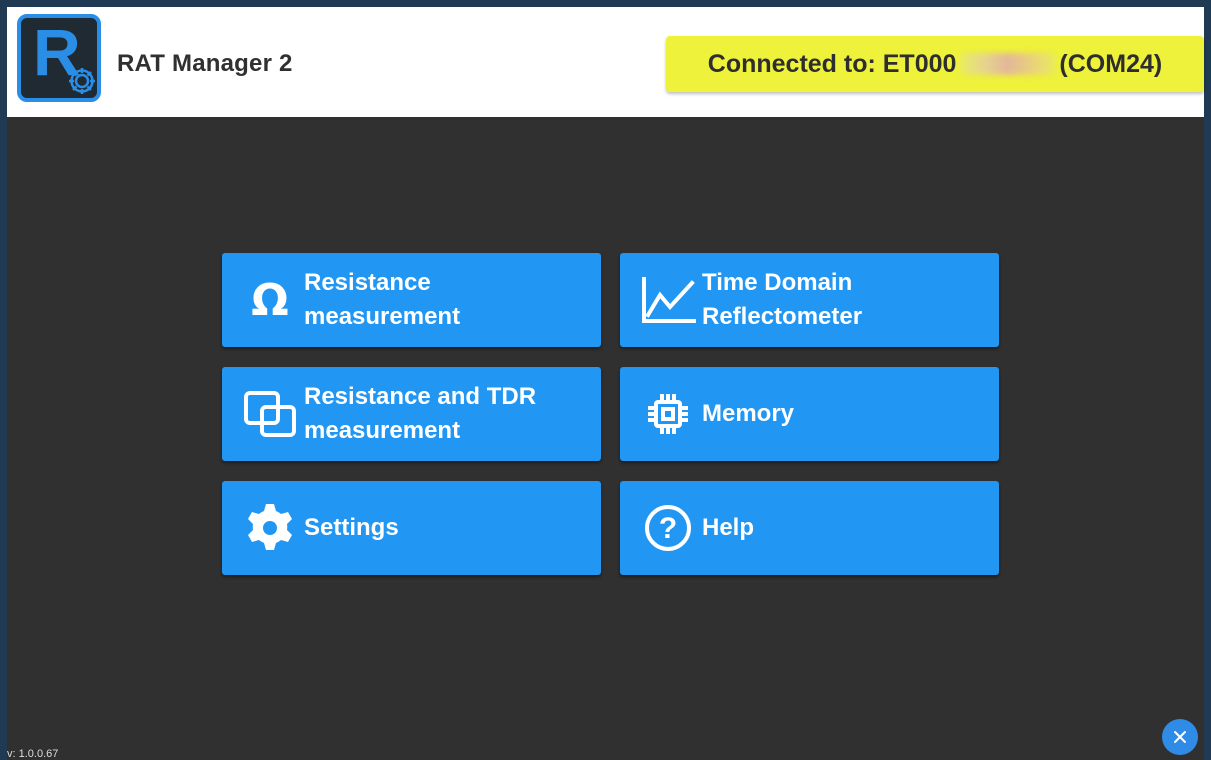  What do you see at coordinates (411, 528) in the screenshot?
I see `settings-button: Settings` at bounding box center [411, 528].